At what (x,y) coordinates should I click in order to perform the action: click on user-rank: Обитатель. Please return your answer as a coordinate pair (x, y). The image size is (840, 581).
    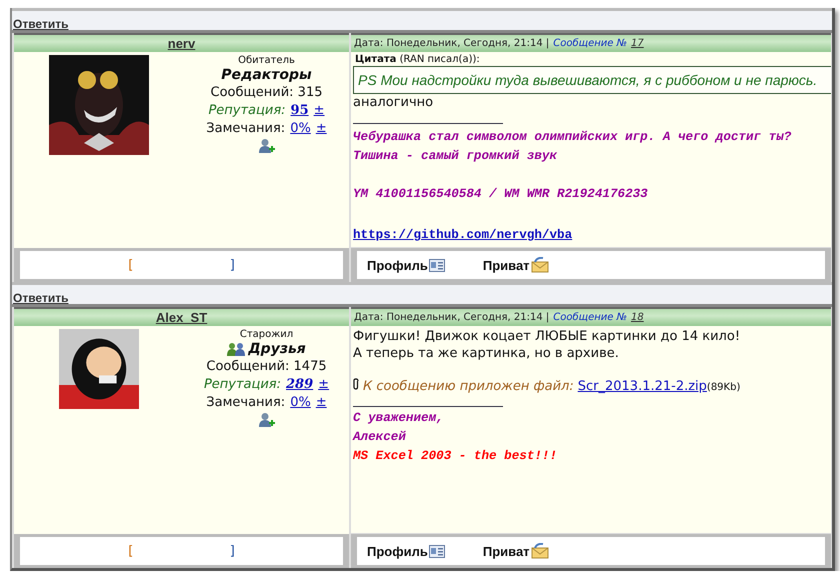
    Looking at the image, I should click on (266, 60).